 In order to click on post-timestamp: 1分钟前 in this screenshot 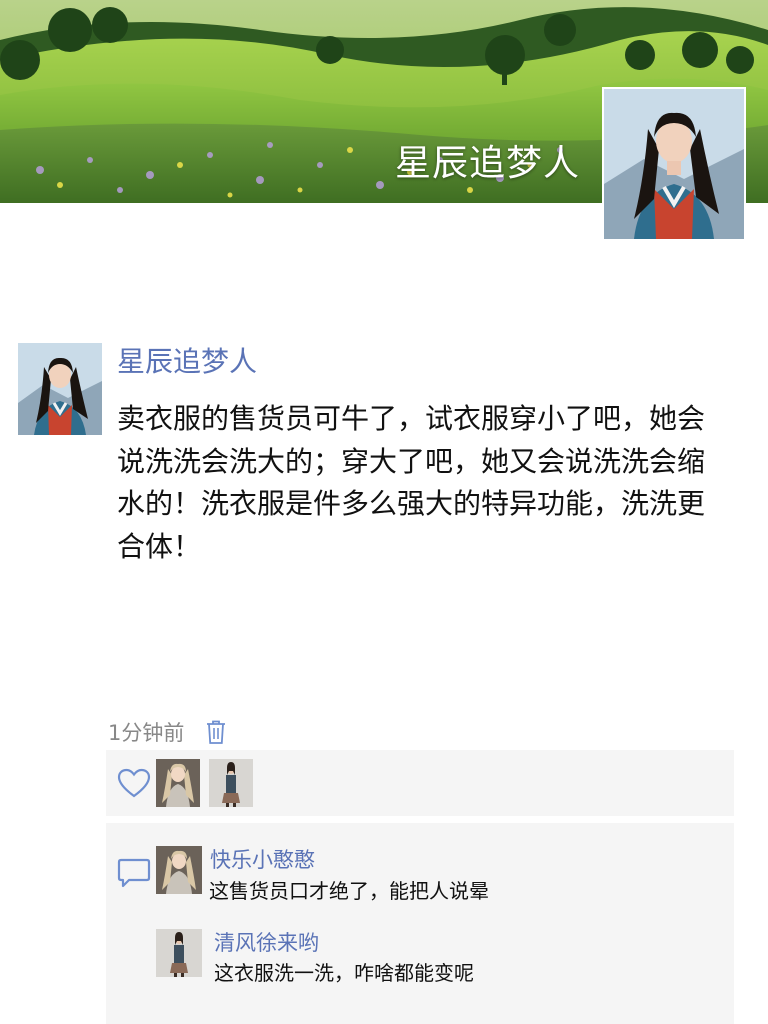, I will do `click(146, 733)`.